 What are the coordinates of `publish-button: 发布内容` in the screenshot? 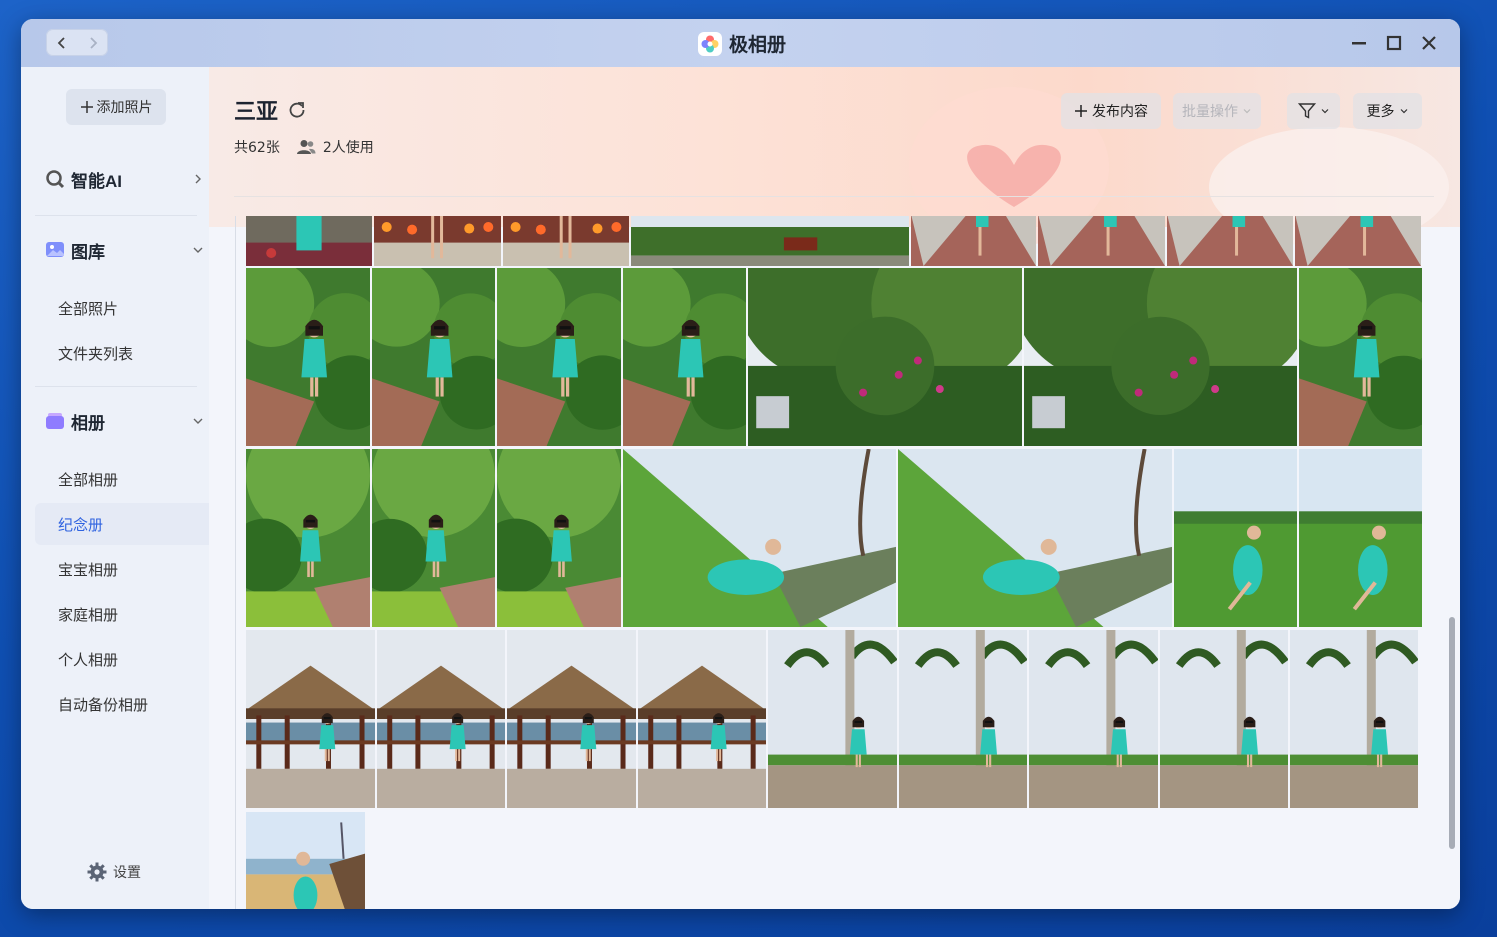 It's located at (1111, 111).